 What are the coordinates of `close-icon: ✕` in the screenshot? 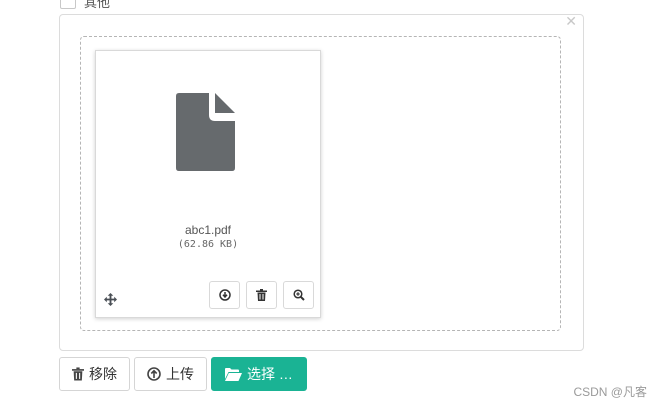 It's located at (571, 21).